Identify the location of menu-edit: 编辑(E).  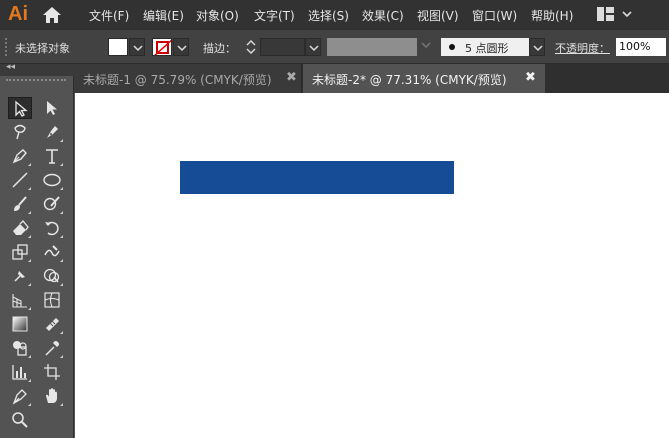
(163, 15).